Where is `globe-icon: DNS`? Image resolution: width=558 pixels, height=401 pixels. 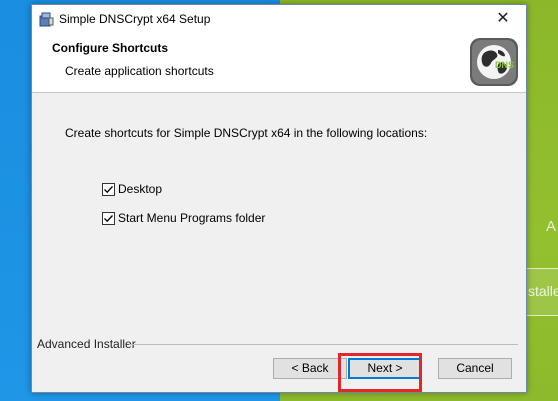
globe-icon: DNS is located at coordinates (494, 62).